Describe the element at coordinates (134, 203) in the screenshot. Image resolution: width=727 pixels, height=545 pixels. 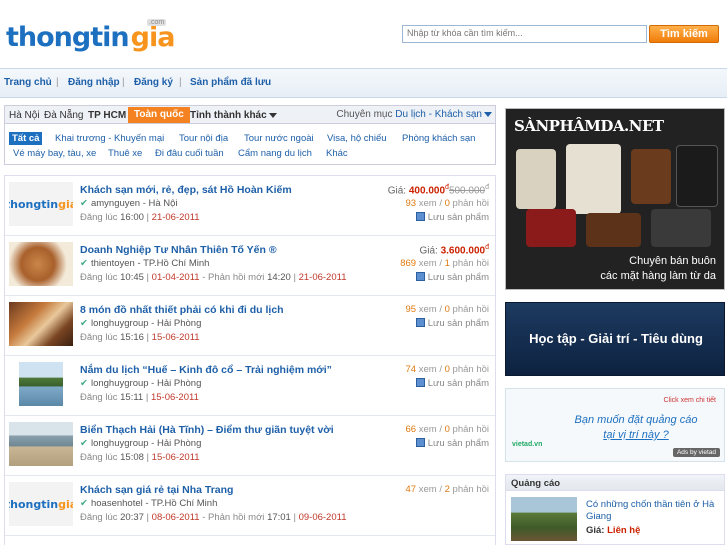
I see `listing-seller-text: amynguyen - Hà Nội` at that location.